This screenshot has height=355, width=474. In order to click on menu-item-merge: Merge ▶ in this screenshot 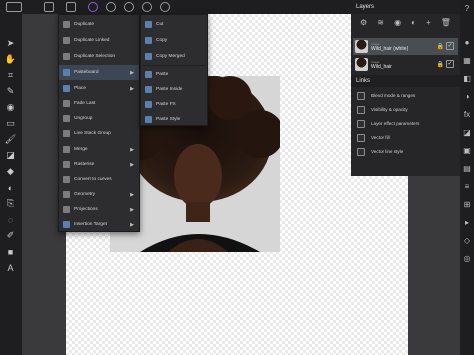, I will do `click(99, 149)`.